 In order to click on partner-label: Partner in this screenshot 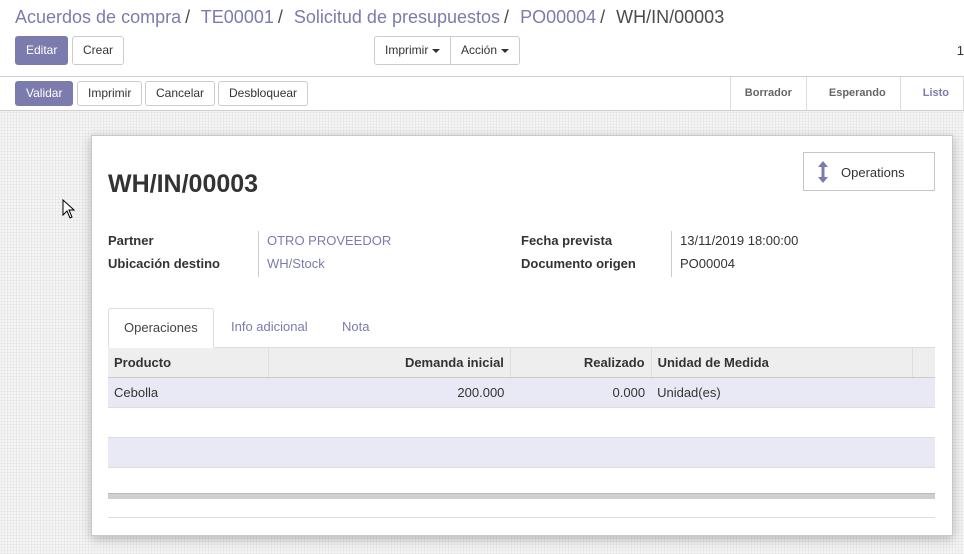, I will do `click(131, 240)`.